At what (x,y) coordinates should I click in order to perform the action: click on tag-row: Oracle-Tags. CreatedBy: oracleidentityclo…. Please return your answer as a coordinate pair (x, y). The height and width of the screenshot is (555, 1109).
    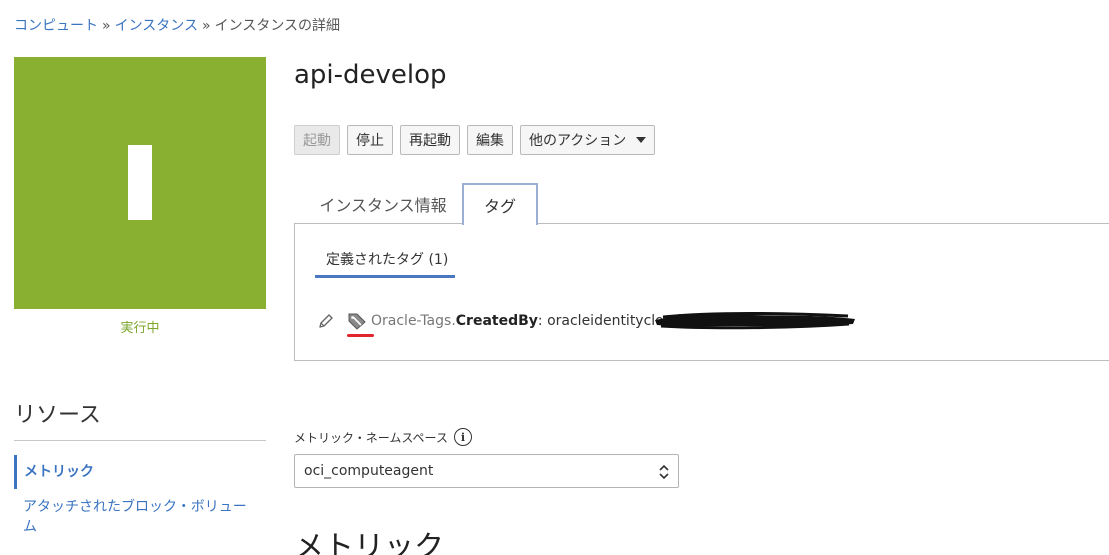
    Looking at the image, I should click on (503, 321).